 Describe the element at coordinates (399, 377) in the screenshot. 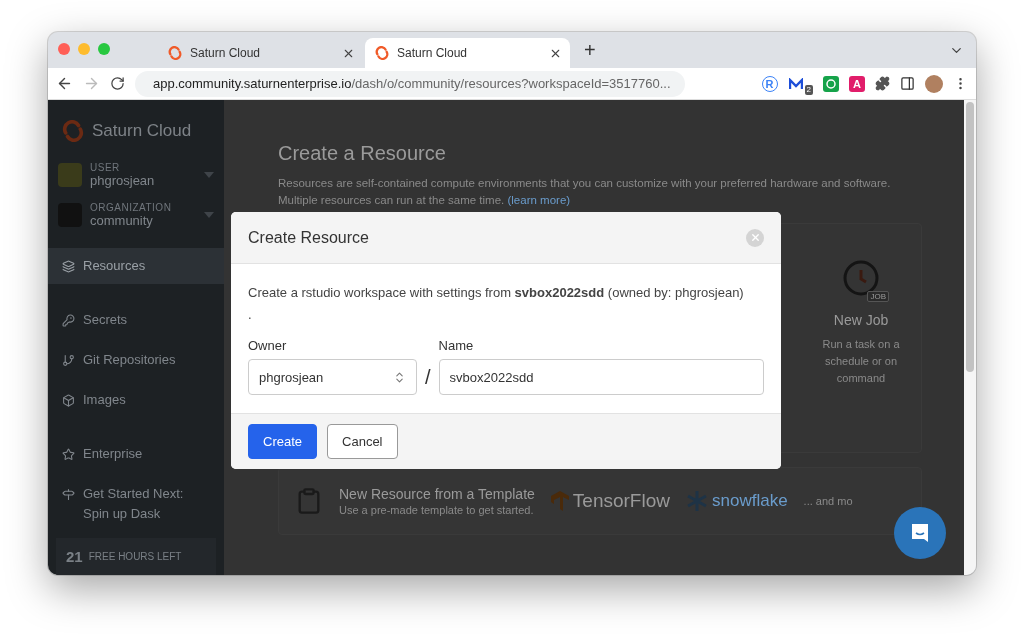

I see `up-down-chevron-icon` at that location.